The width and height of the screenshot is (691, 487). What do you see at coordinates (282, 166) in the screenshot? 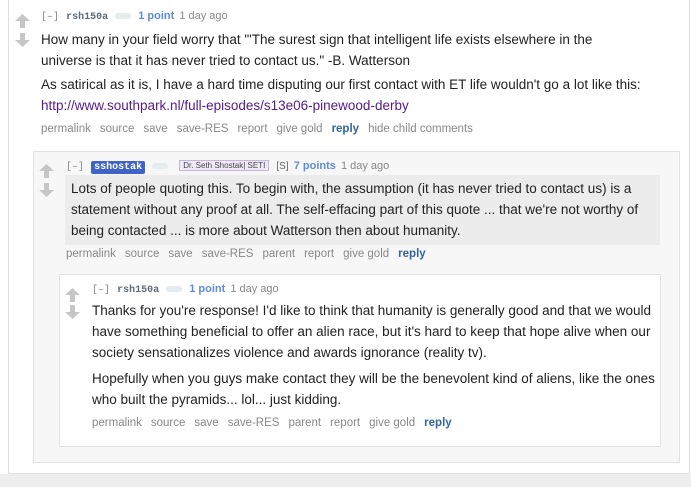
I see `admin-distinguish-tag: [S]` at bounding box center [282, 166].